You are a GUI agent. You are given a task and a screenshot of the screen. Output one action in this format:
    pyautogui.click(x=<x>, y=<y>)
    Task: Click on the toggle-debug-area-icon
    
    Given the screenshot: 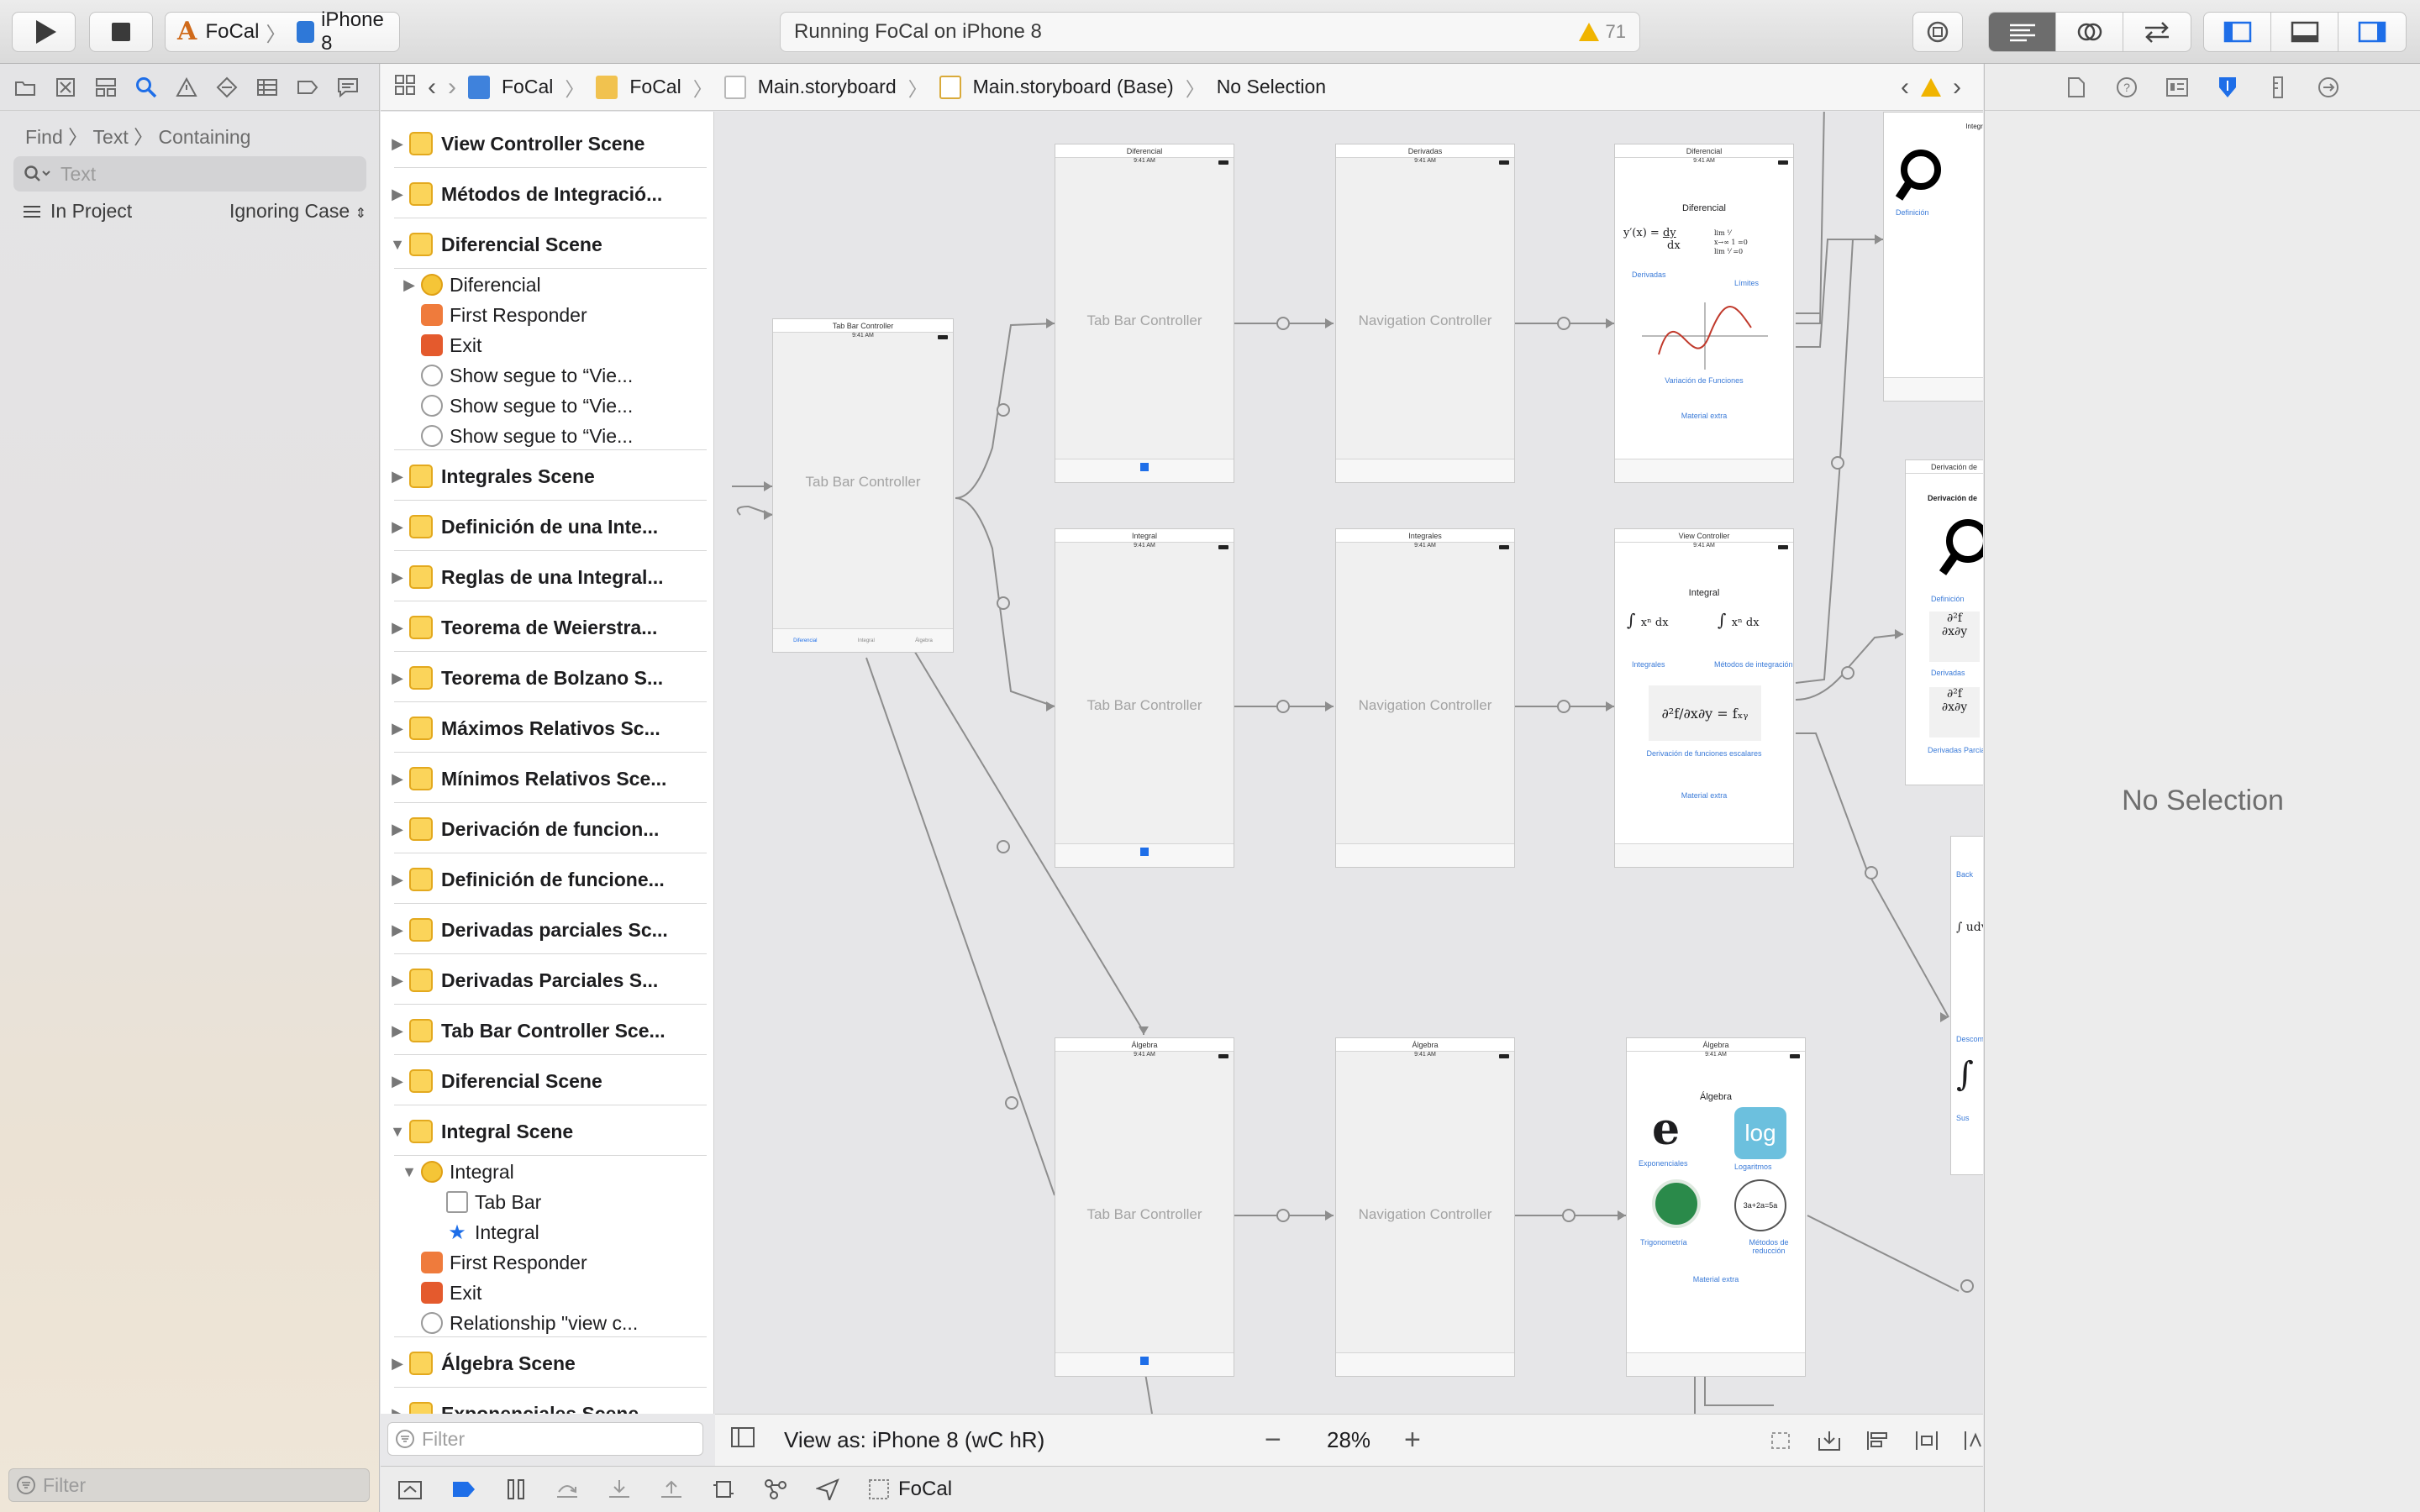 What is the action you would take?
    pyautogui.click(x=2304, y=32)
    